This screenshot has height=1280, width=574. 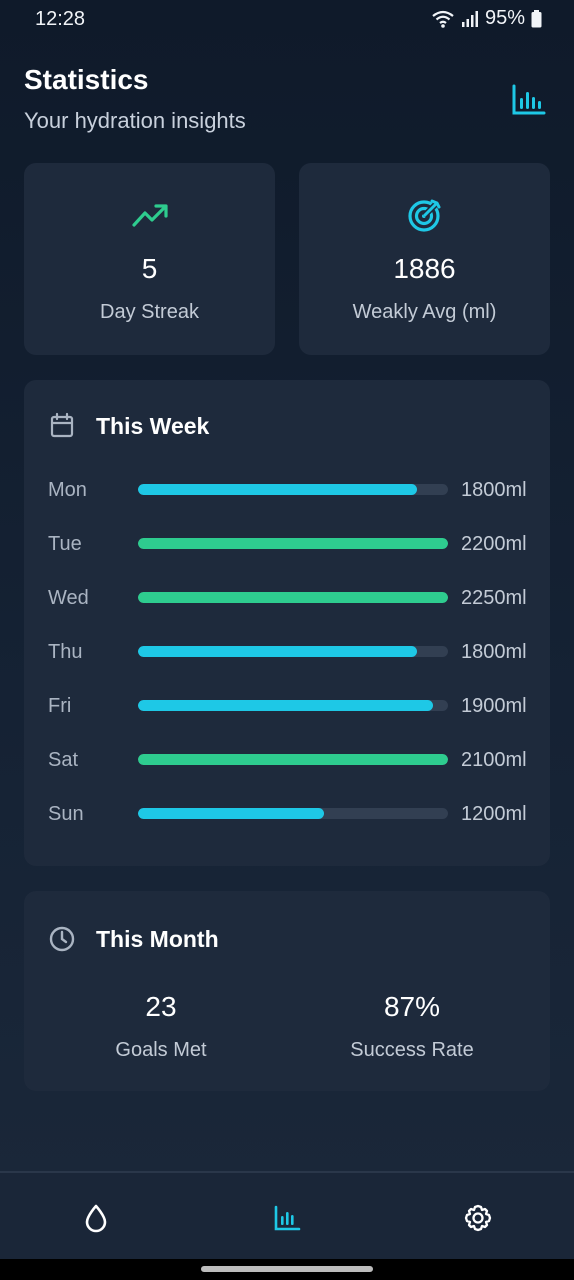 What do you see at coordinates (67, 490) in the screenshot?
I see `day-label: Mon` at bounding box center [67, 490].